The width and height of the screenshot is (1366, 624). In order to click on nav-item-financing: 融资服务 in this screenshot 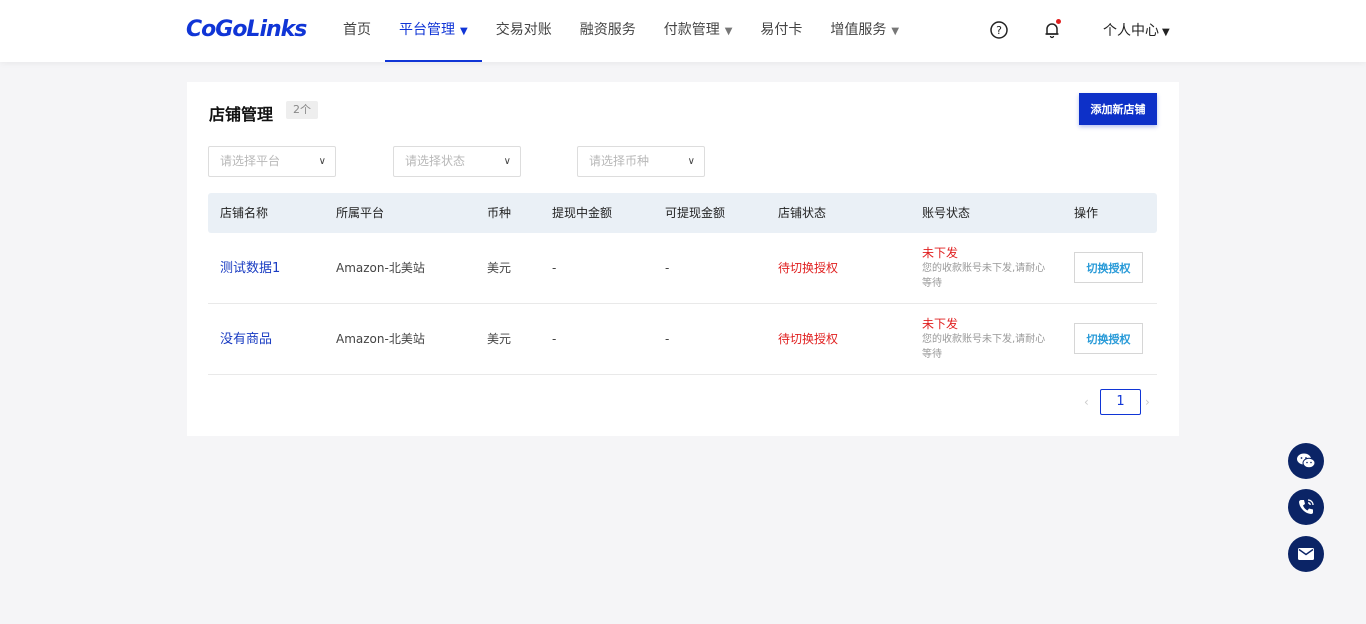, I will do `click(608, 31)`.